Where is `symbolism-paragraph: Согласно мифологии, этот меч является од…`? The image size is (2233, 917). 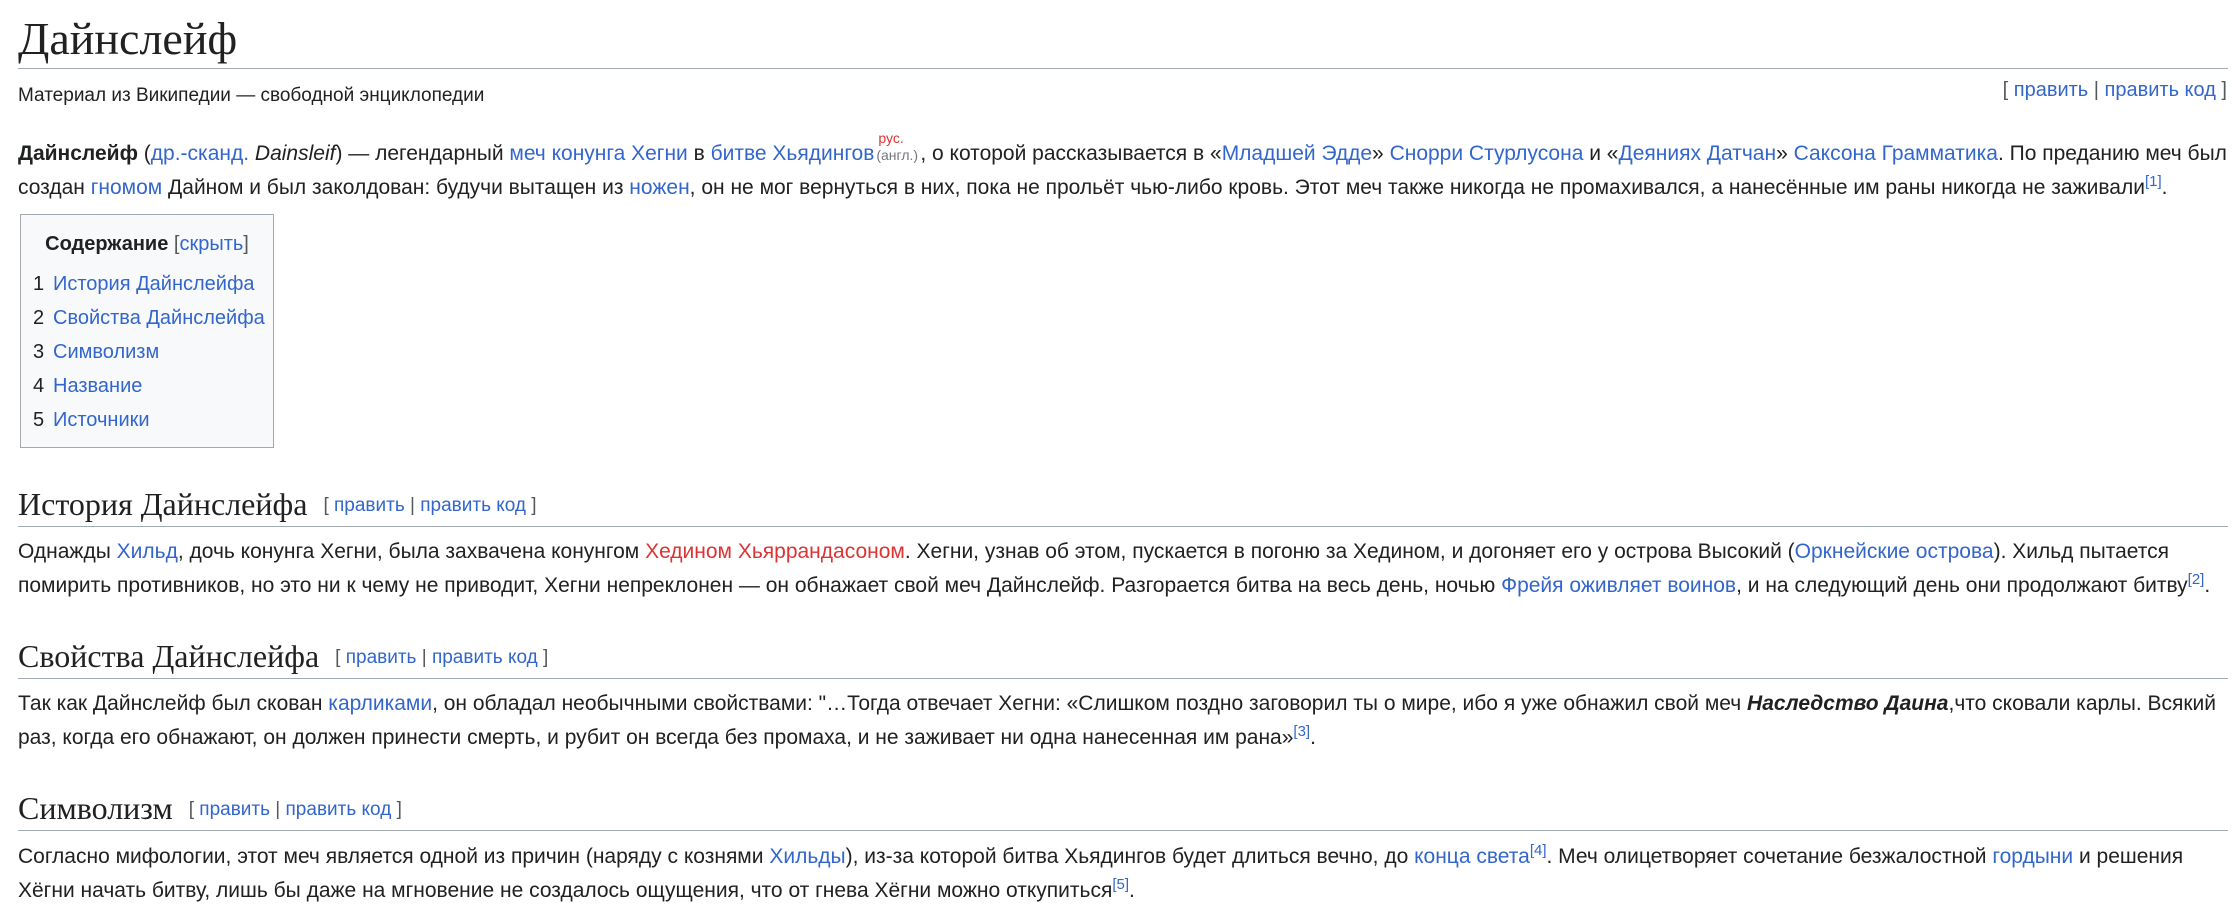
symbolism-paragraph: Согласно мифологии, этот меч является од… is located at coordinates (1123, 874).